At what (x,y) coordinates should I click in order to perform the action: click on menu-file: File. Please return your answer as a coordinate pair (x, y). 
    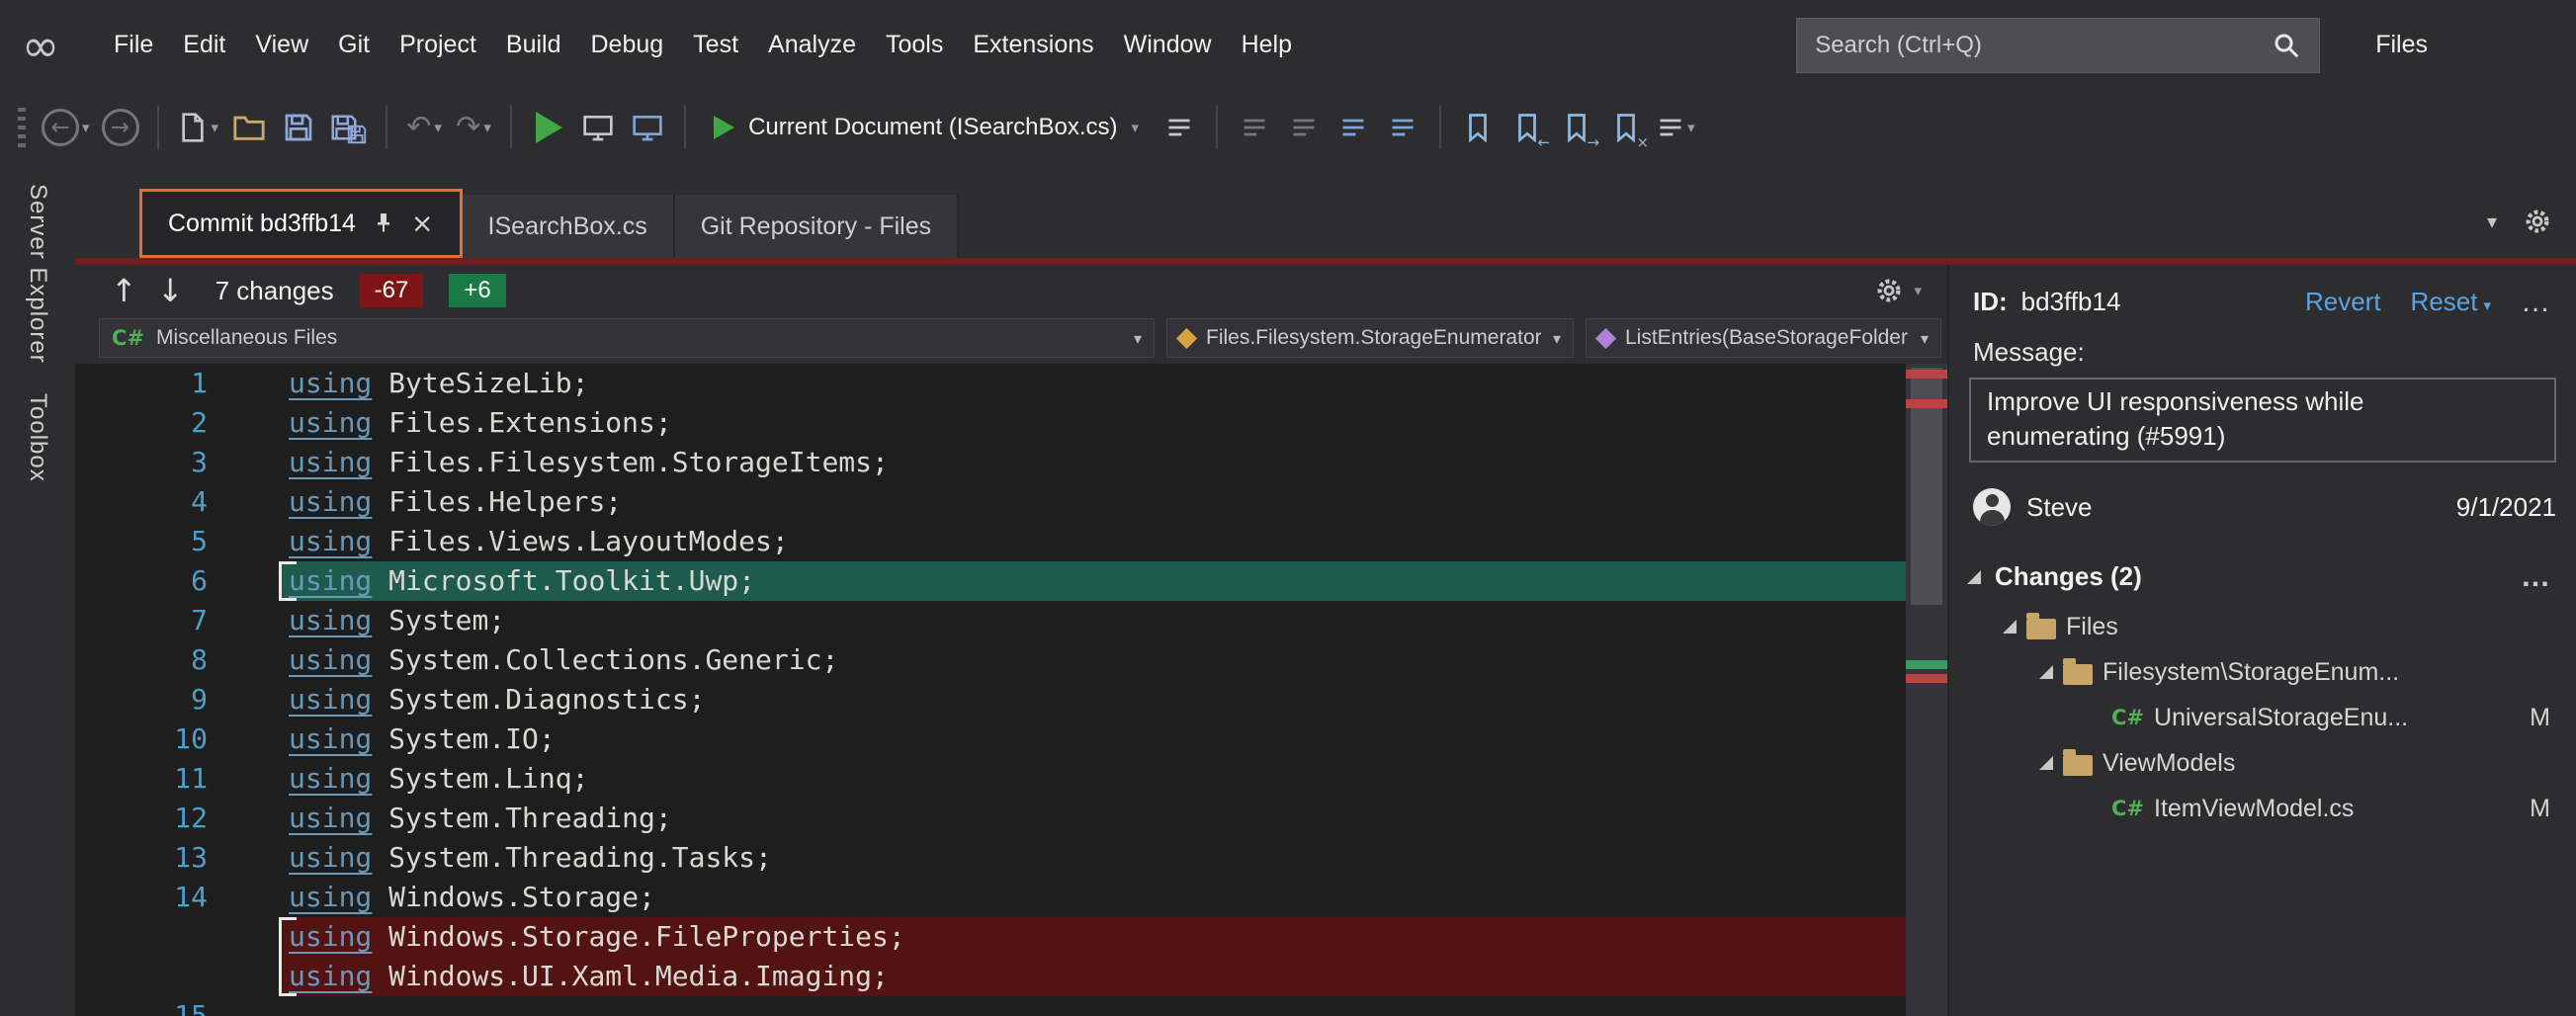
    Looking at the image, I should click on (133, 45).